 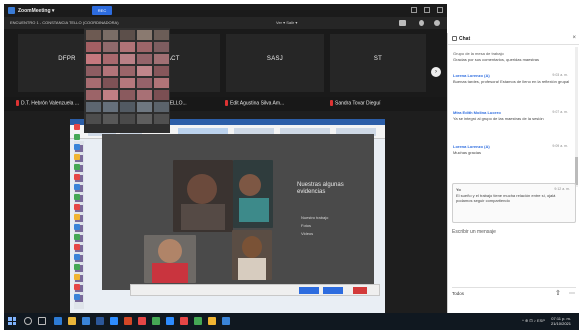 I want to click on message-time: 9:07 a. m., so click(x=560, y=112).